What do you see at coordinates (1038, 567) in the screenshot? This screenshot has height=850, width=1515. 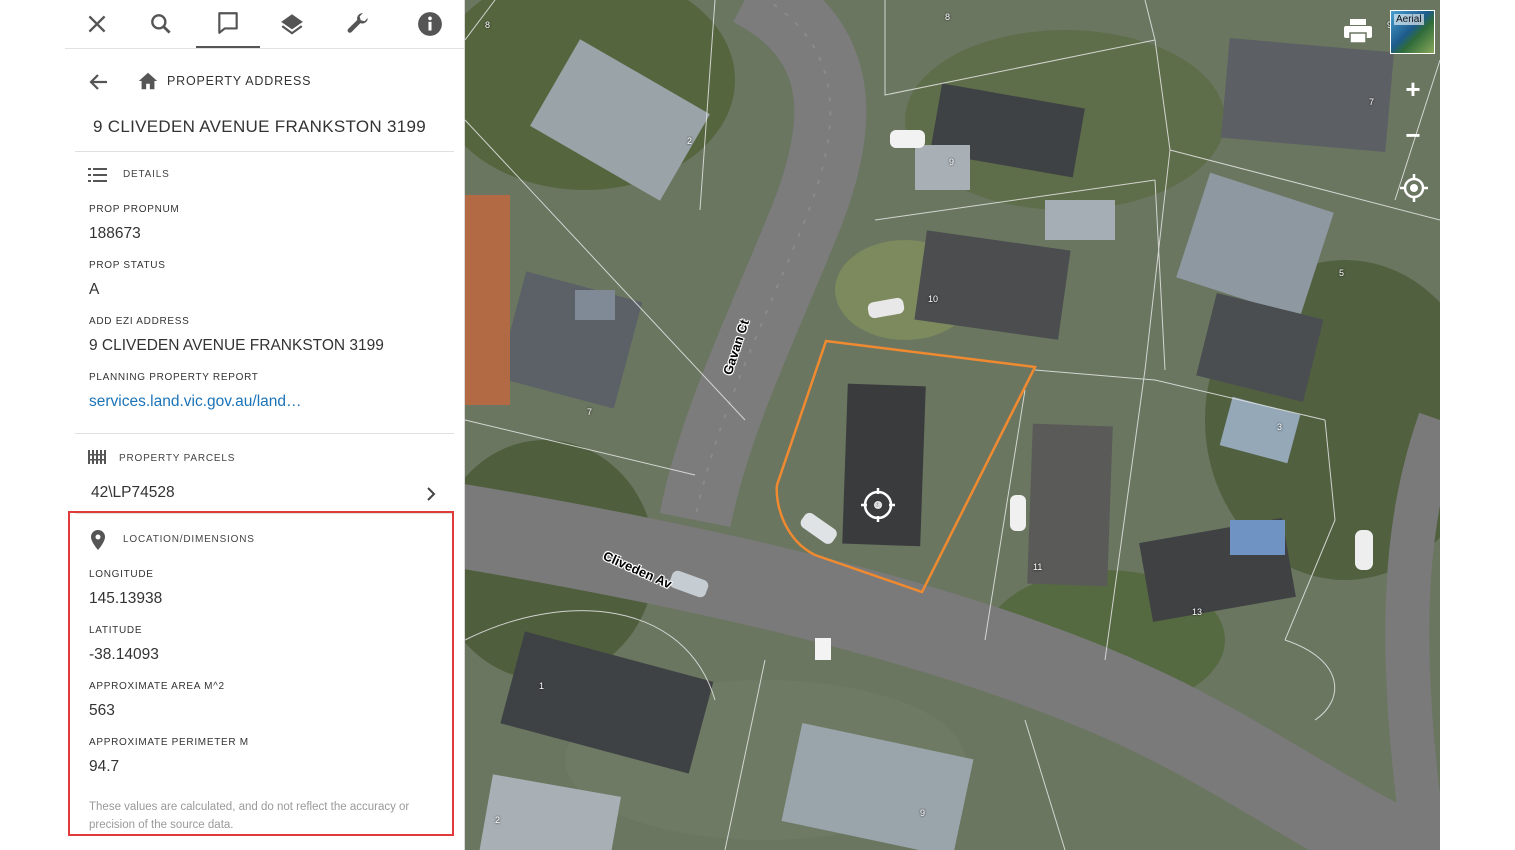 I see `lot-number: 11` at bounding box center [1038, 567].